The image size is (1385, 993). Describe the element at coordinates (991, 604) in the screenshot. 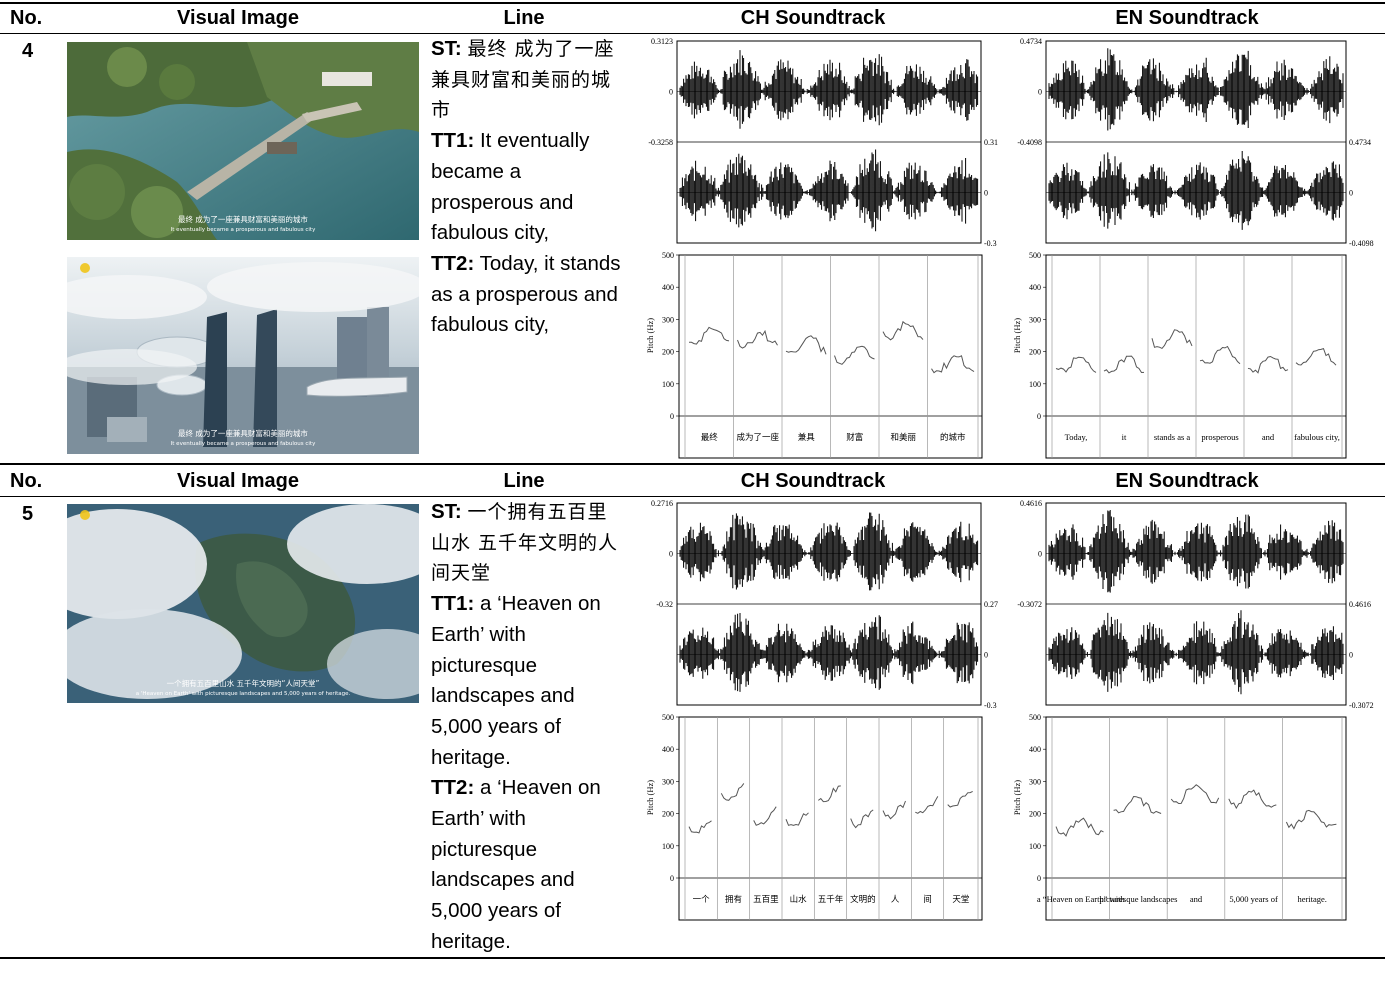

I see `waveform-axis-max: 0.27` at that location.